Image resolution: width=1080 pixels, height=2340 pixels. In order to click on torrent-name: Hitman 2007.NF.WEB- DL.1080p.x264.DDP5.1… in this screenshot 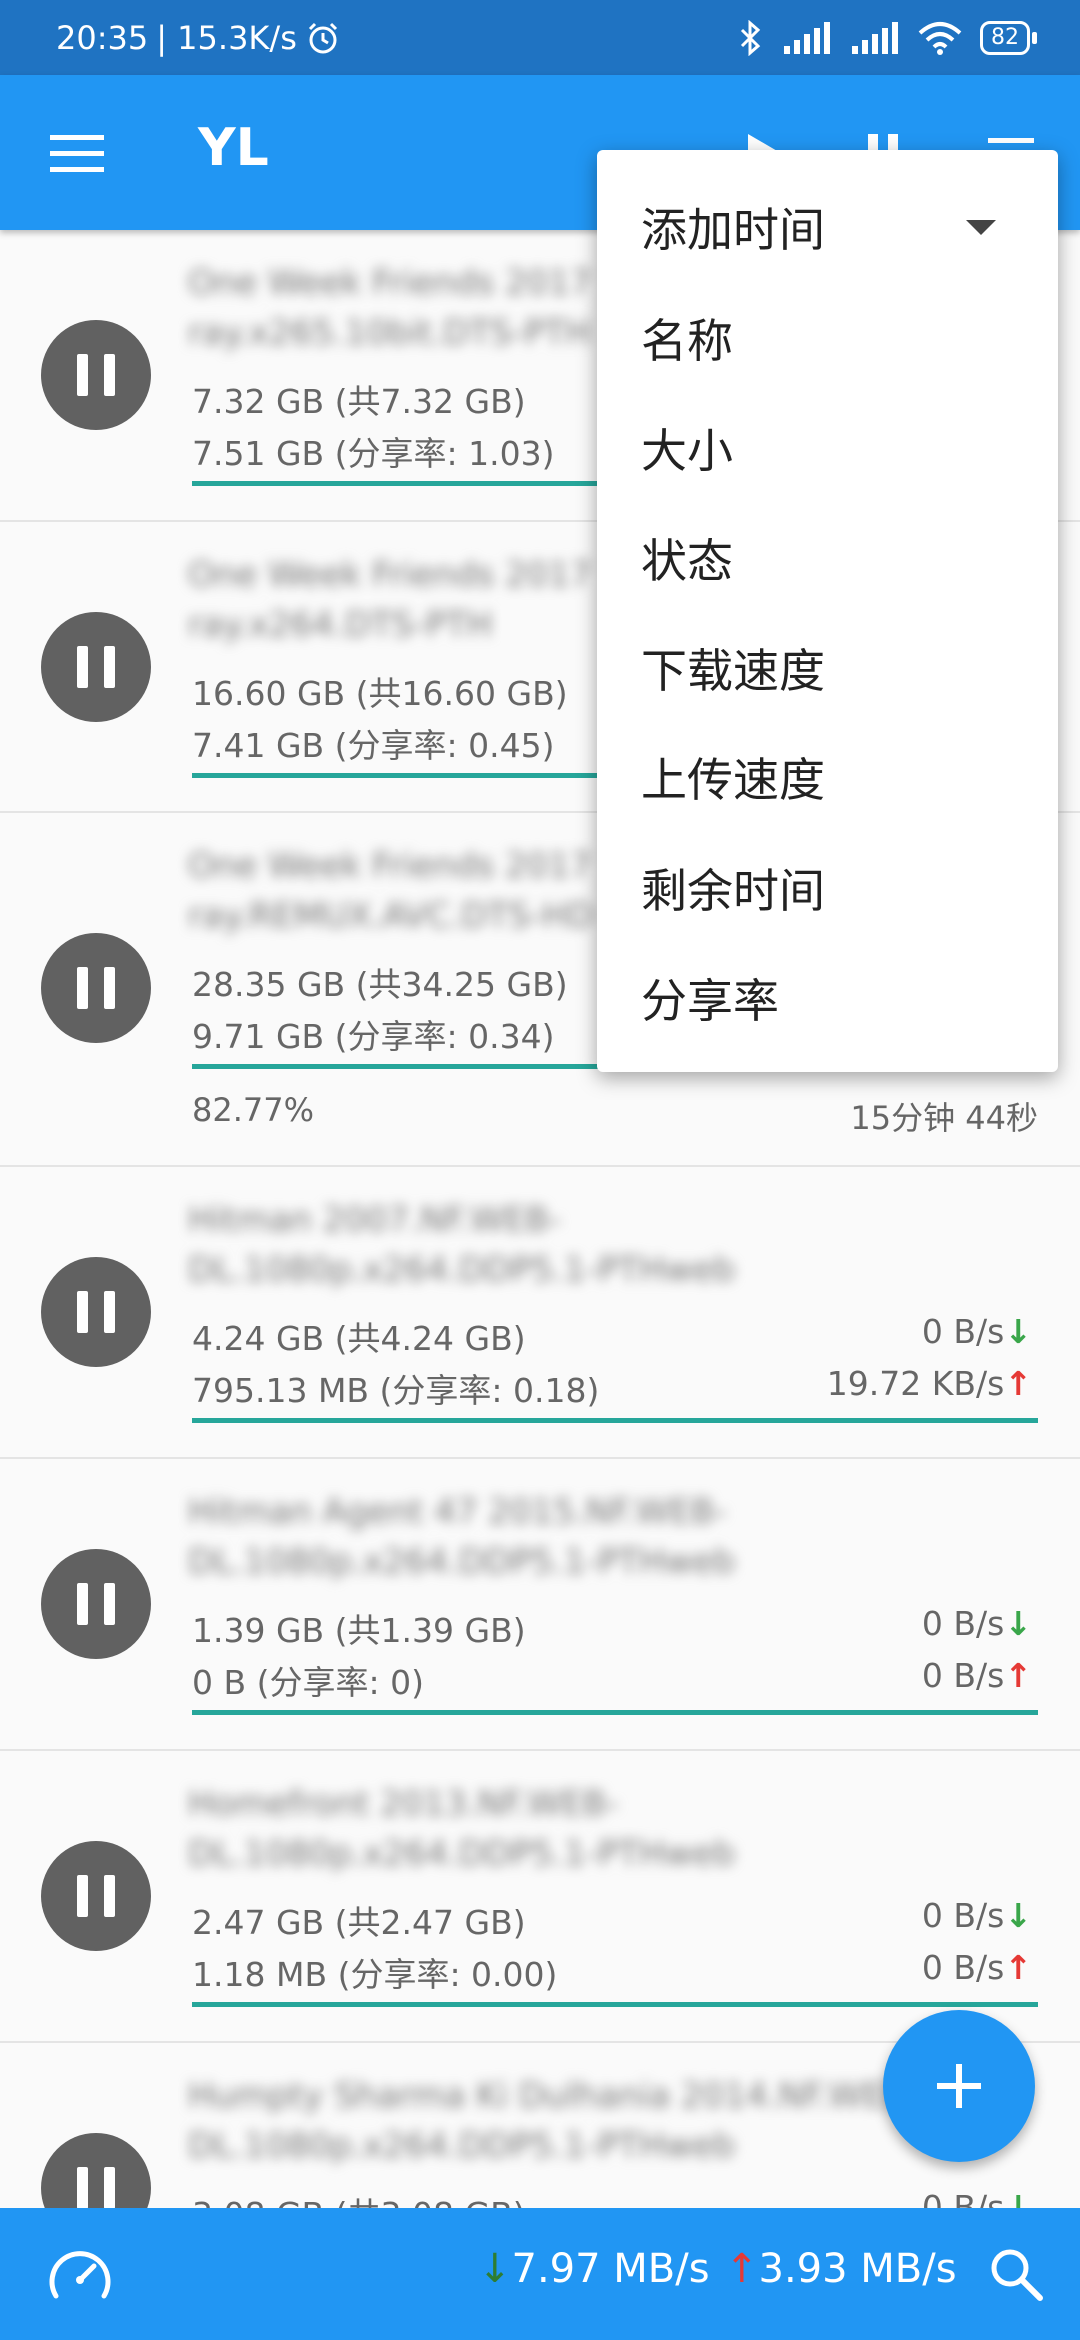, I will do `click(461, 1245)`.